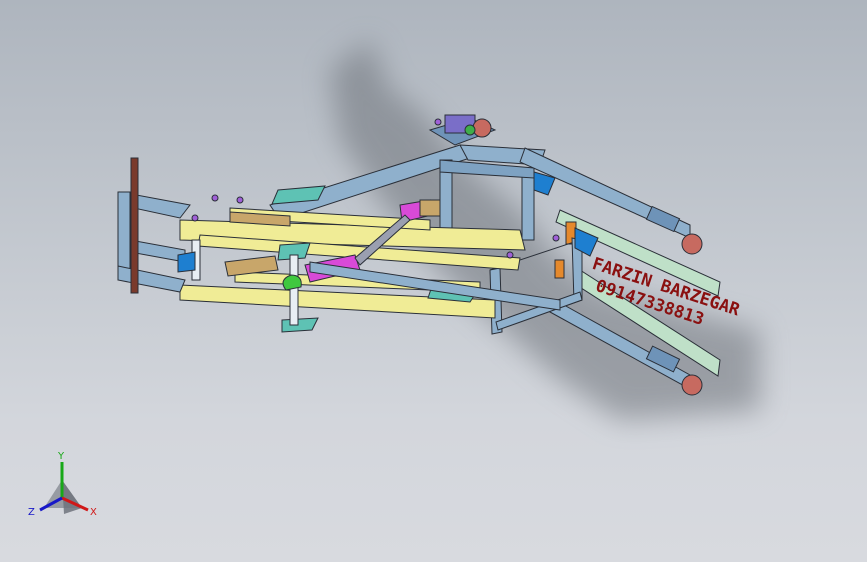 Image resolution: width=867 pixels, height=562 pixels. Describe the element at coordinates (294, 290) in the screenshot. I see `center-post` at that location.